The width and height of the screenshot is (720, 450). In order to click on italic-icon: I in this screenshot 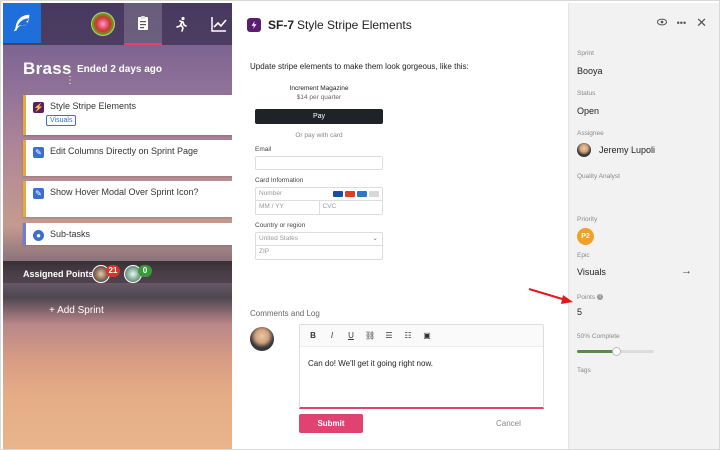, I will do `click(332, 335)`.